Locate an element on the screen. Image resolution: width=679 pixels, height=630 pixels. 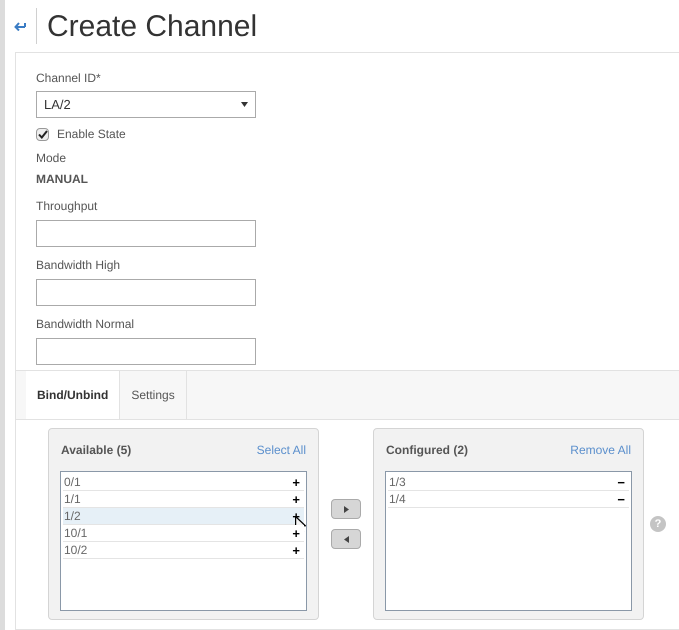
page-title: Create Channel is located at coordinates (152, 26).